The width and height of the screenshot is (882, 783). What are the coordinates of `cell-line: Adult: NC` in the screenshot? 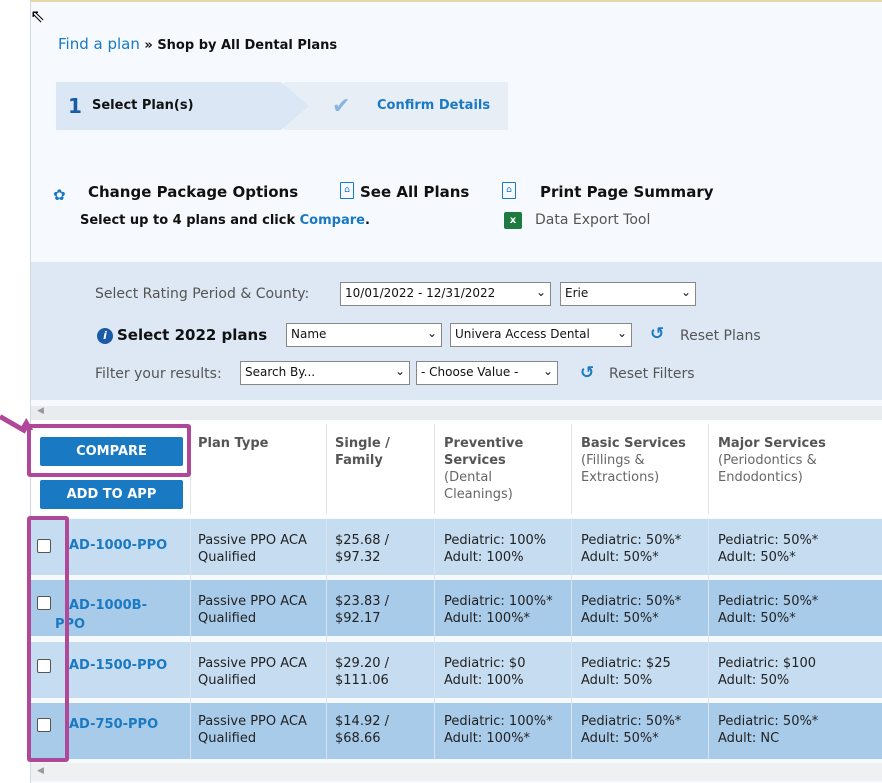 It's located at (749, 738).